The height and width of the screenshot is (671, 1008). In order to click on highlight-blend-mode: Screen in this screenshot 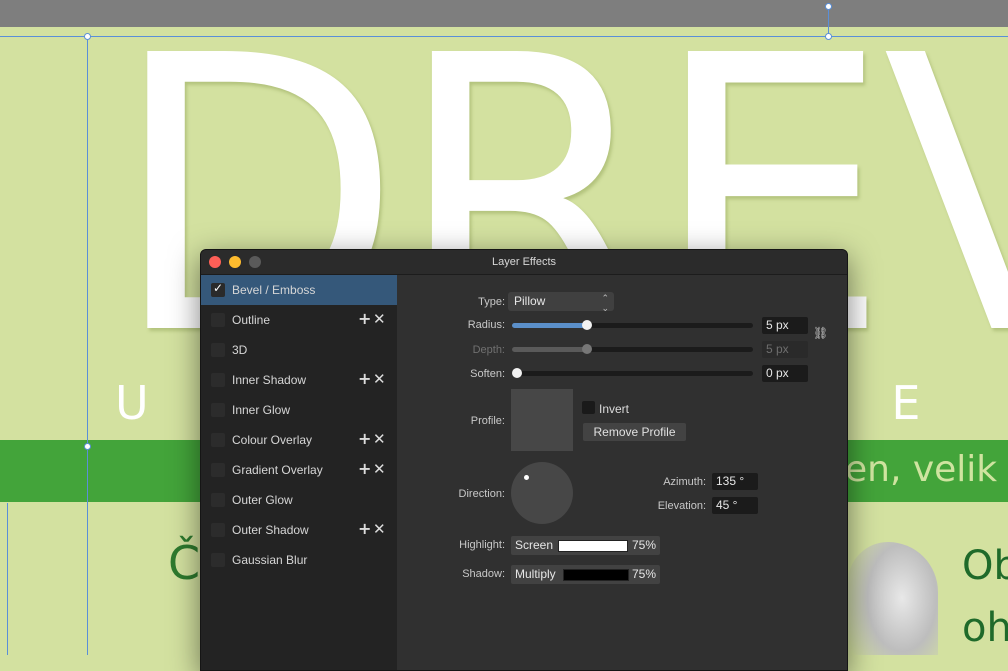, I will do `click(534, 545)`.